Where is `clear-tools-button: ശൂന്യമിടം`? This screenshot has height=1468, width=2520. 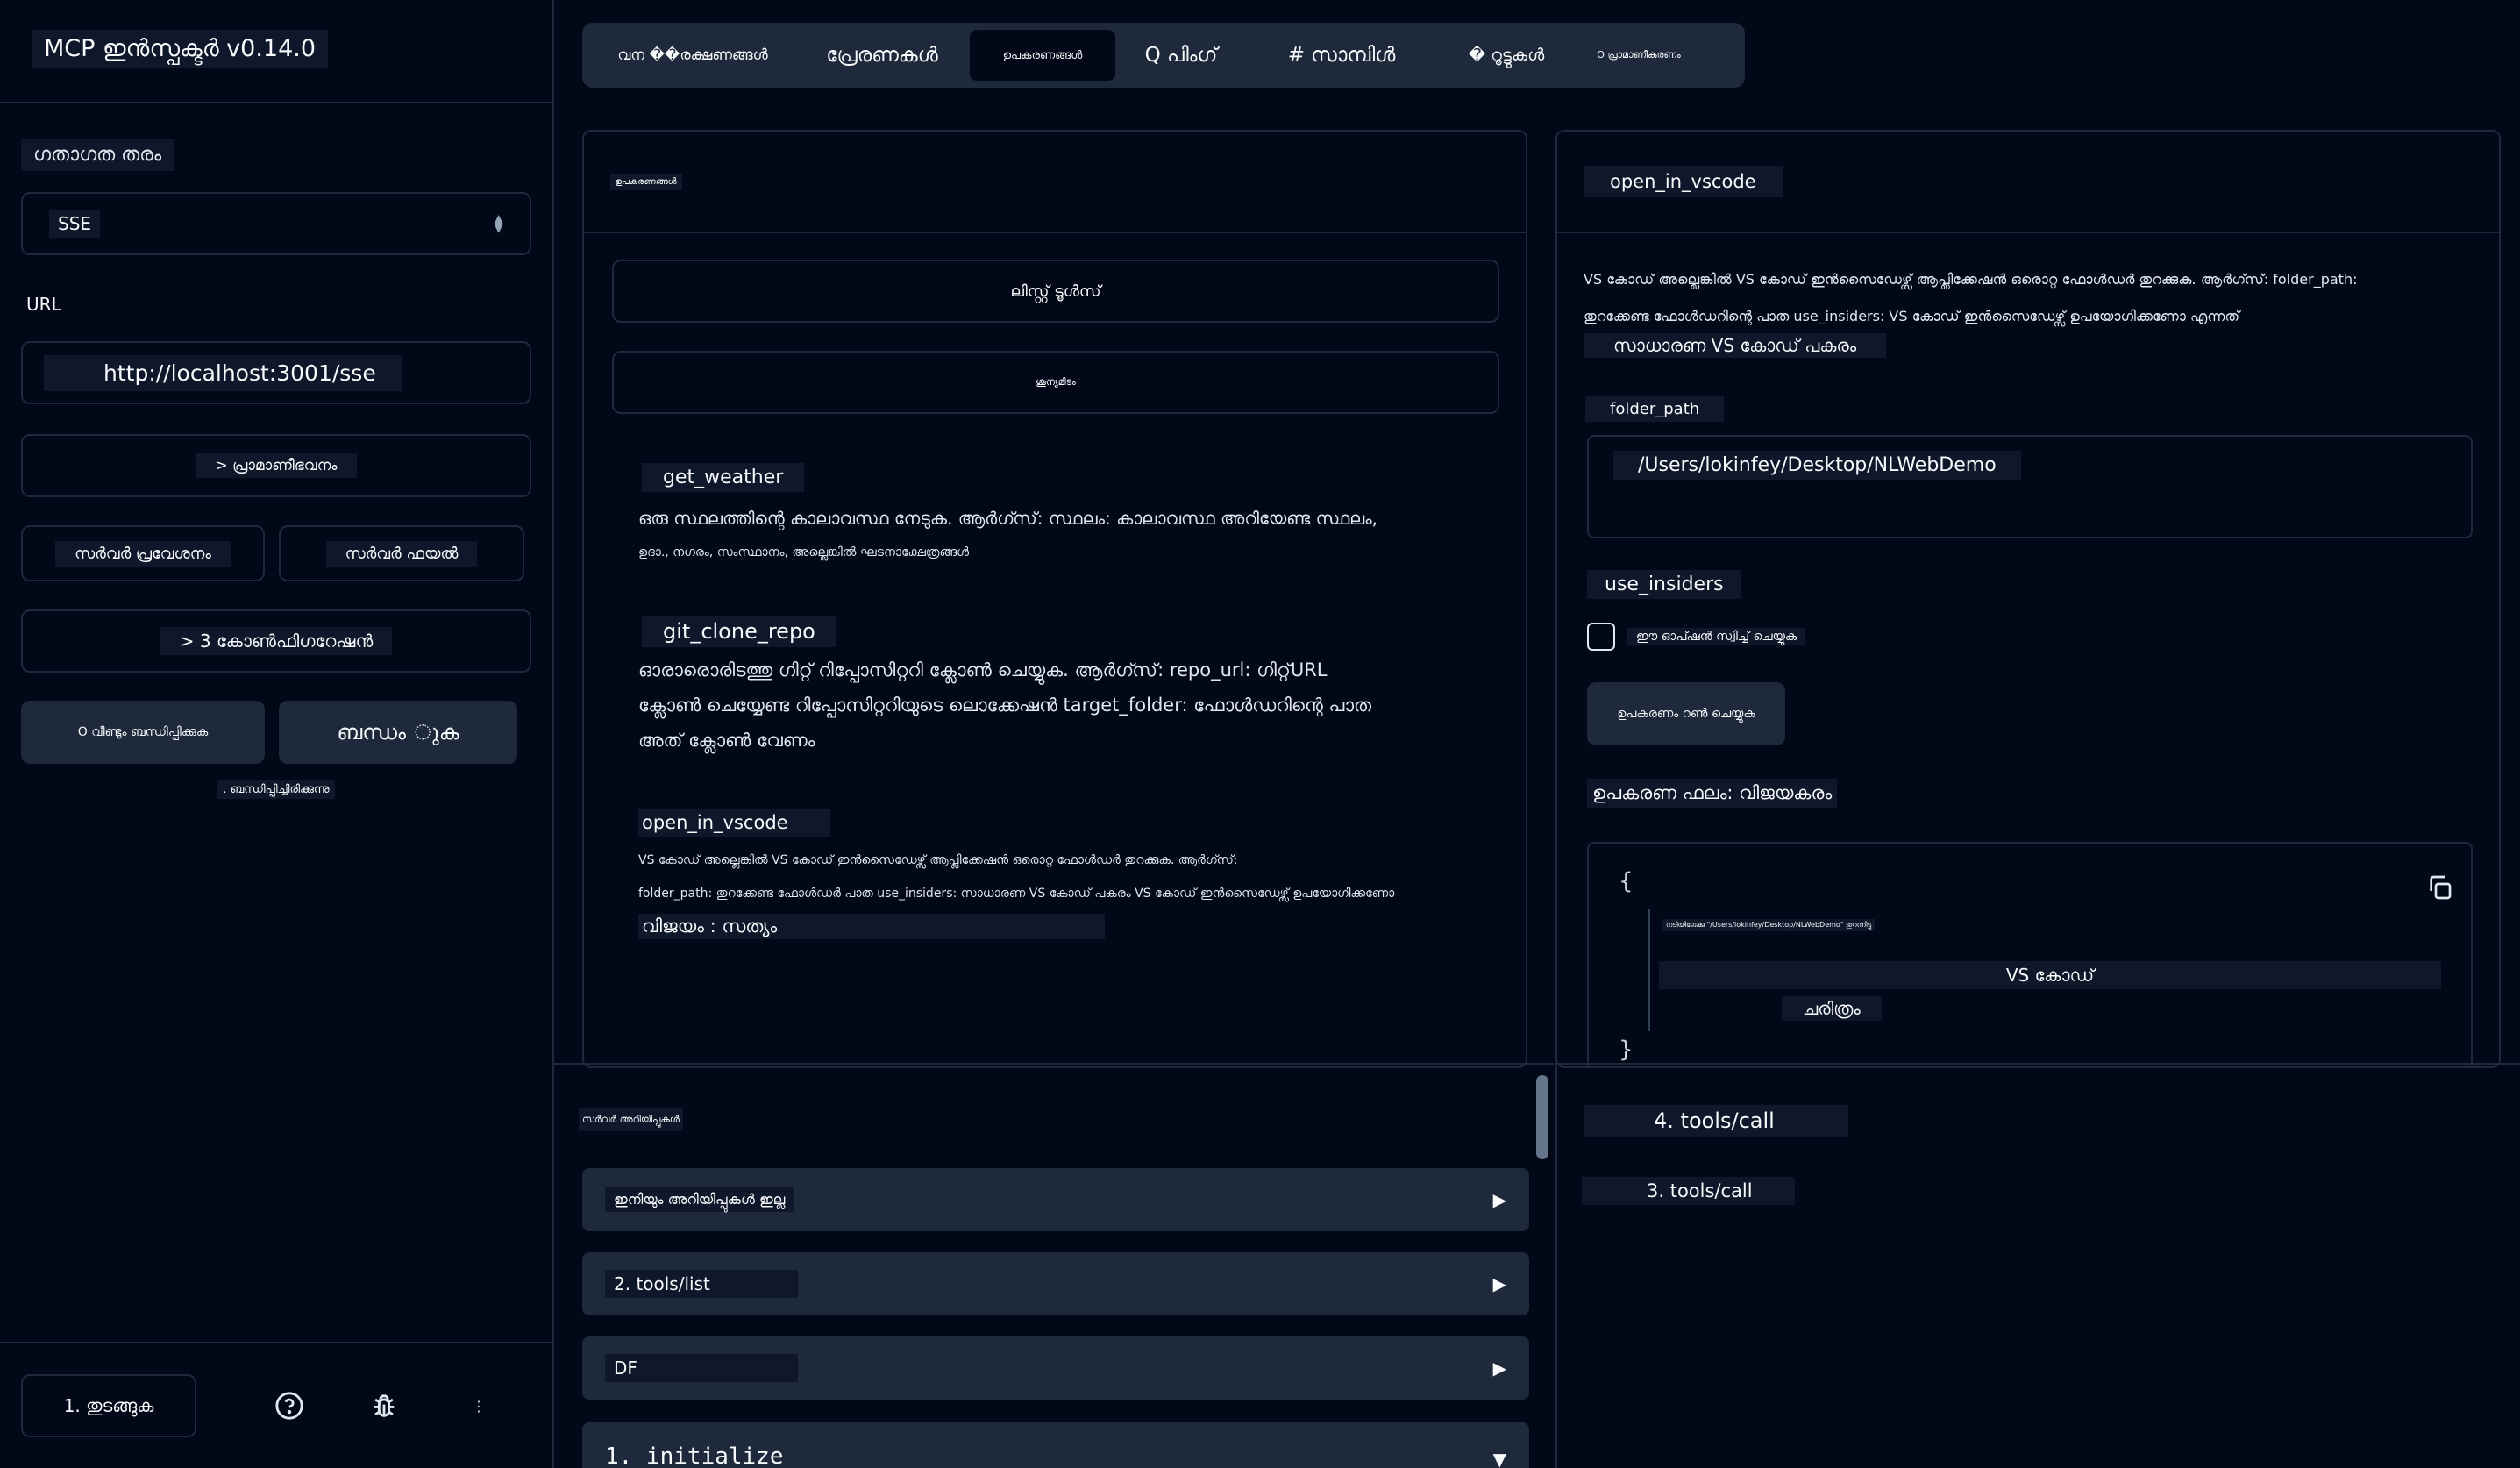 clear-tools-button: ശൂന്യമിടം is located at coordinates (1055, 382).